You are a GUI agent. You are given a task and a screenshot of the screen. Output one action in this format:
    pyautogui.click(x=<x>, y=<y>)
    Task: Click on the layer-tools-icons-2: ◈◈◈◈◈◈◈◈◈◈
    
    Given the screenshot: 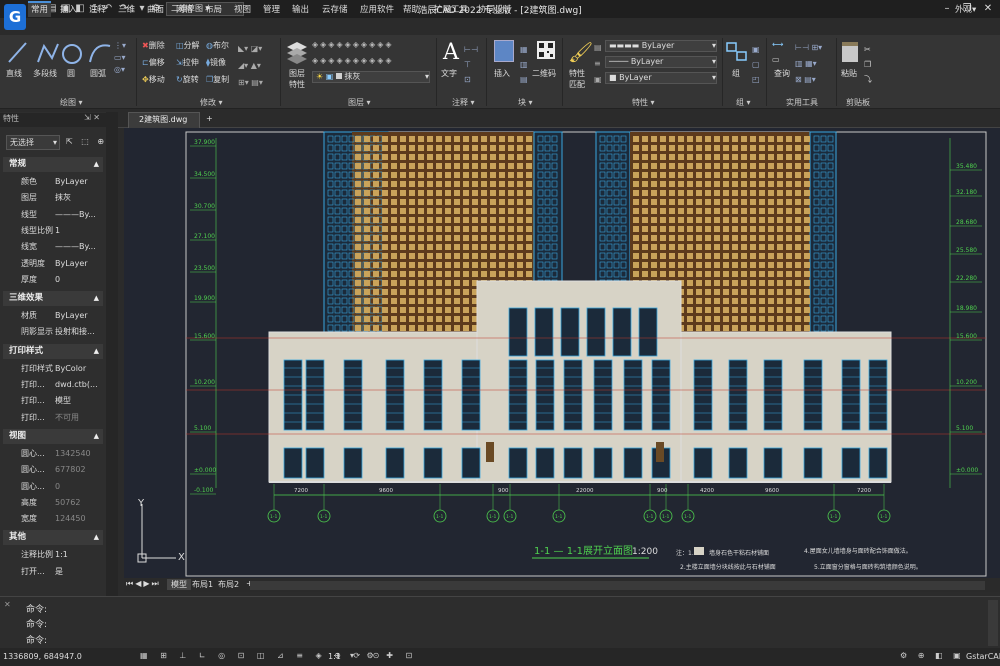 What is the action you would take?
    pyautogui.click(x=353, y=60)
    